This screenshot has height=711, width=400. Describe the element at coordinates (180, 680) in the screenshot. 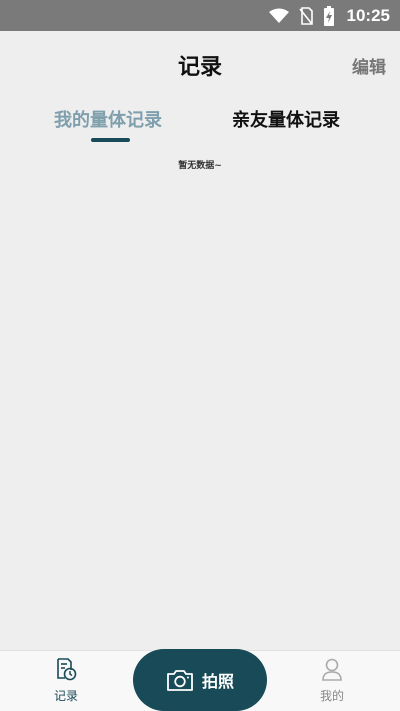

I see `camera-icon` at that location.